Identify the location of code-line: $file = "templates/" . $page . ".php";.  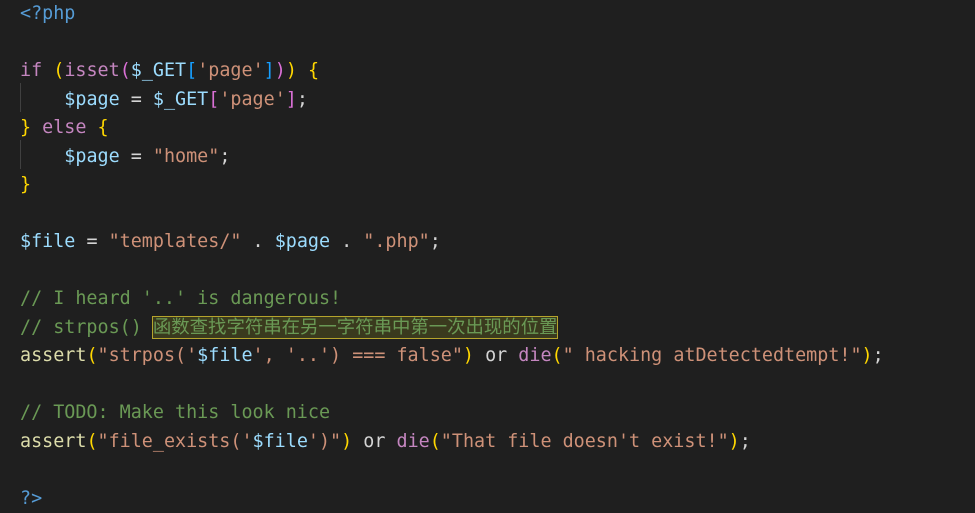
(230, 242).